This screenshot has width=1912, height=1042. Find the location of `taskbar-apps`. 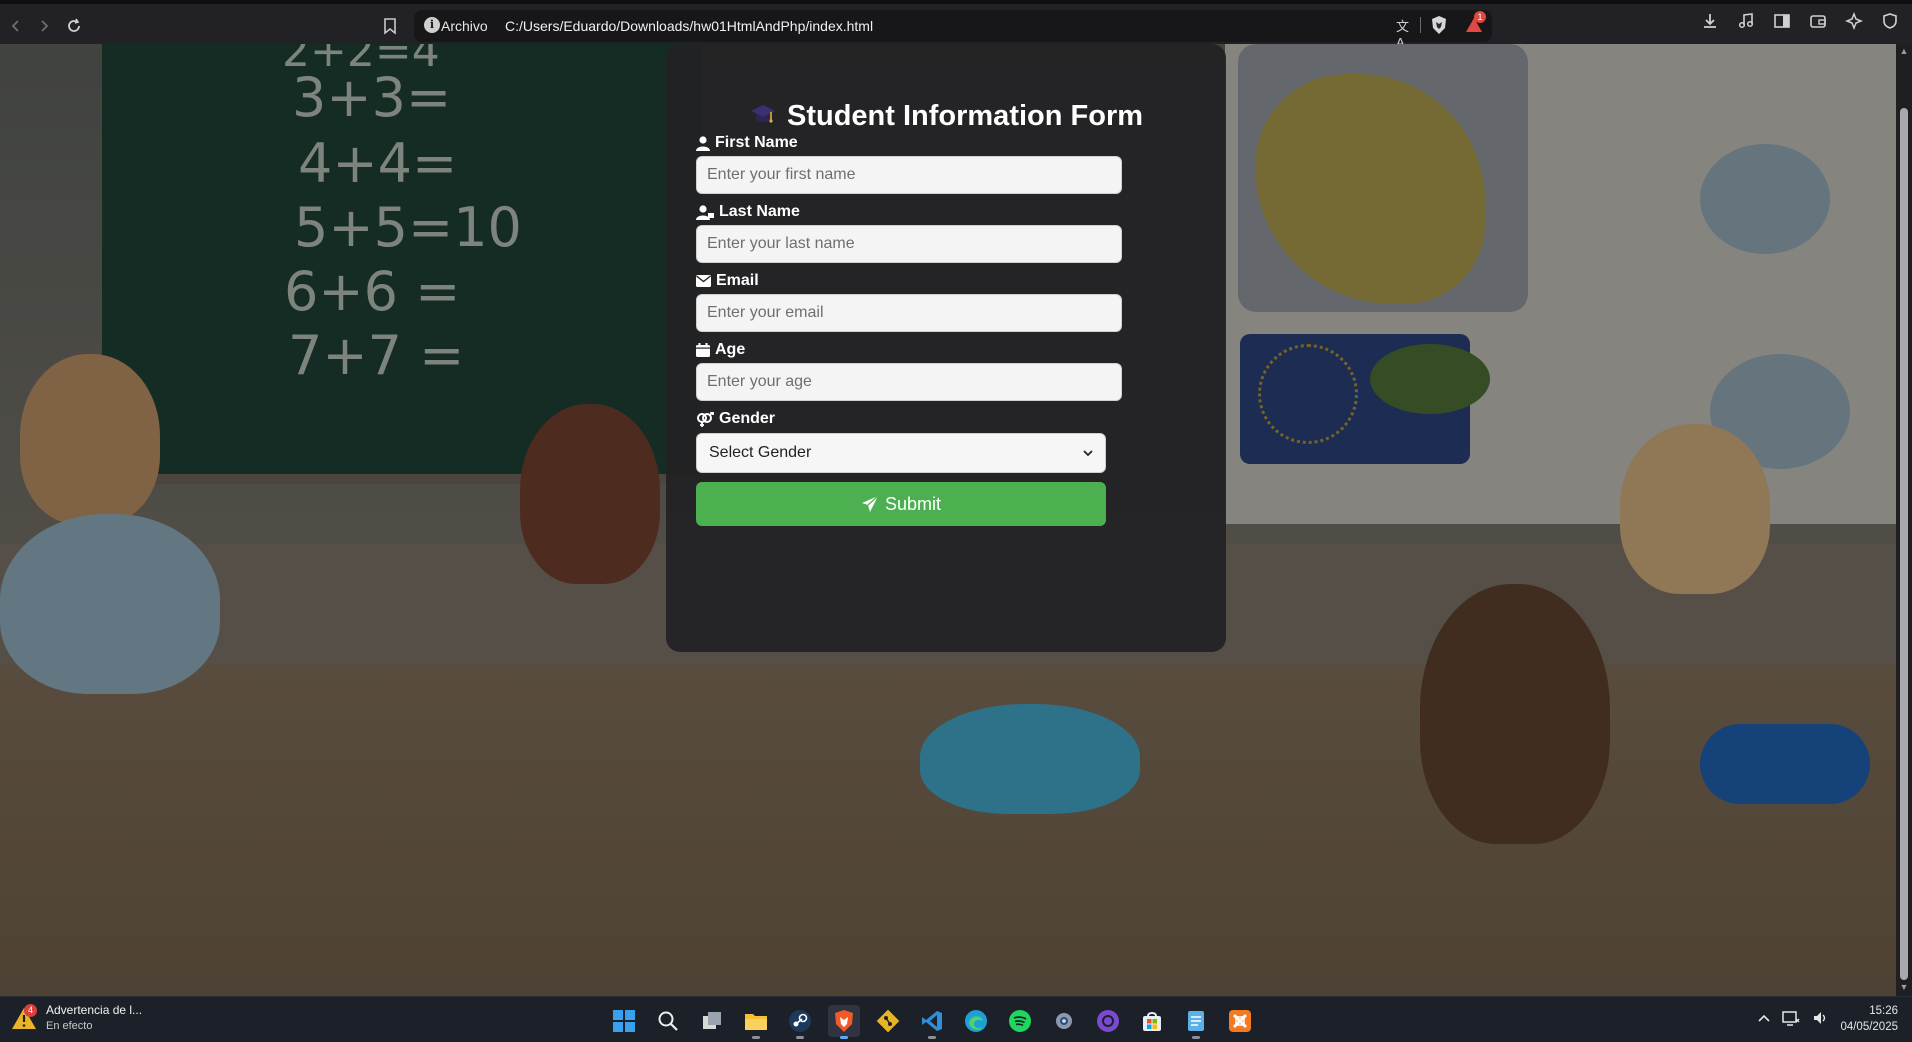

taskbar-apps is located at coordinates (932, 1022).